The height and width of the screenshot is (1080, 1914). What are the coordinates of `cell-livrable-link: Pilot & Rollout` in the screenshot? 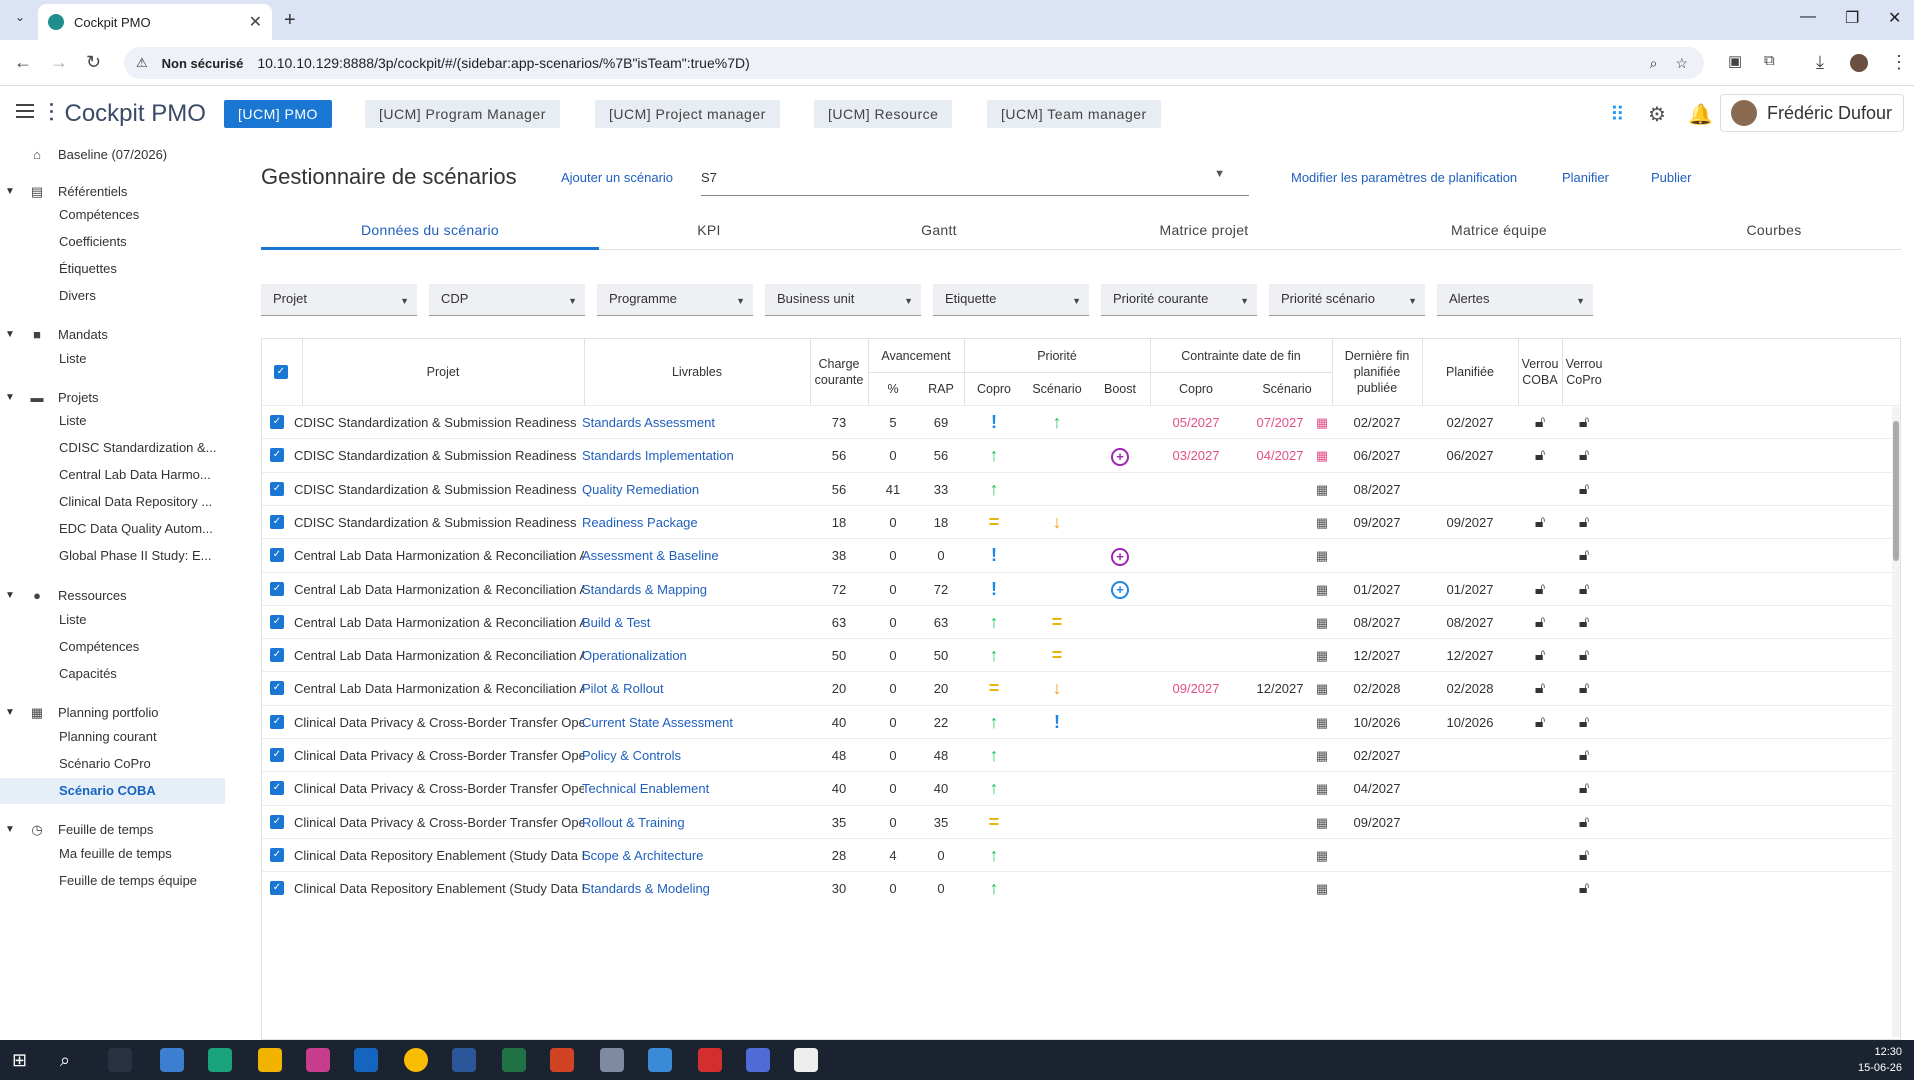 It's located at (696, 688).